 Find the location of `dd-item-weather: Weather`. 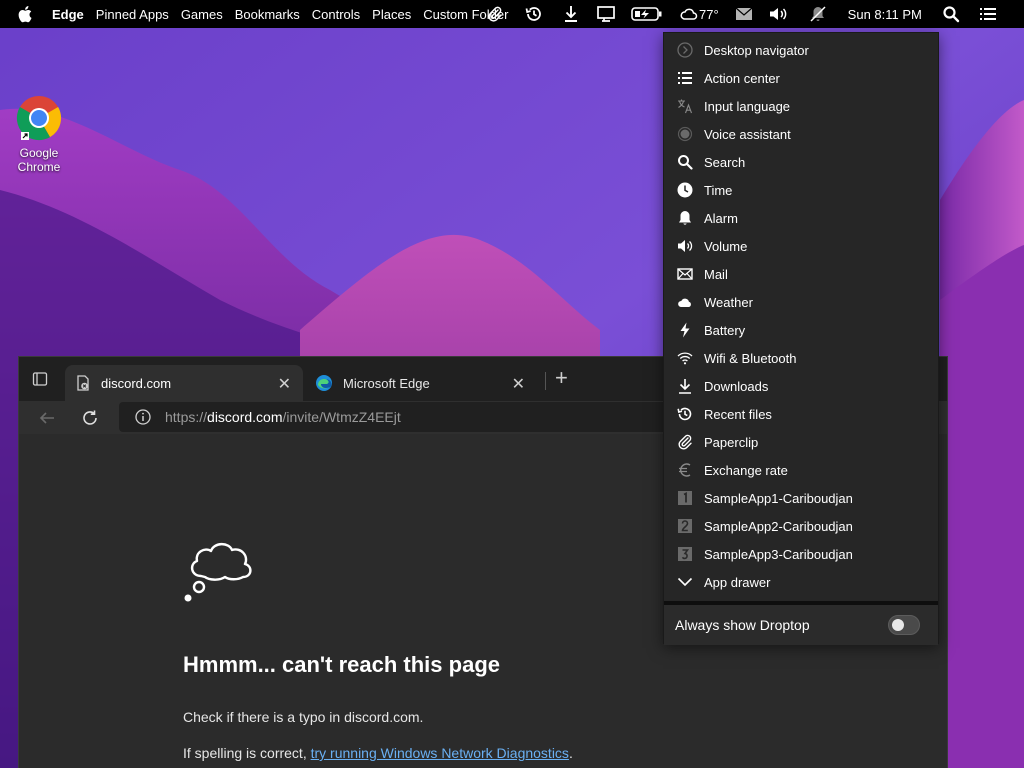

dd-item-weather: Weather is located at coordinates (801, 302).